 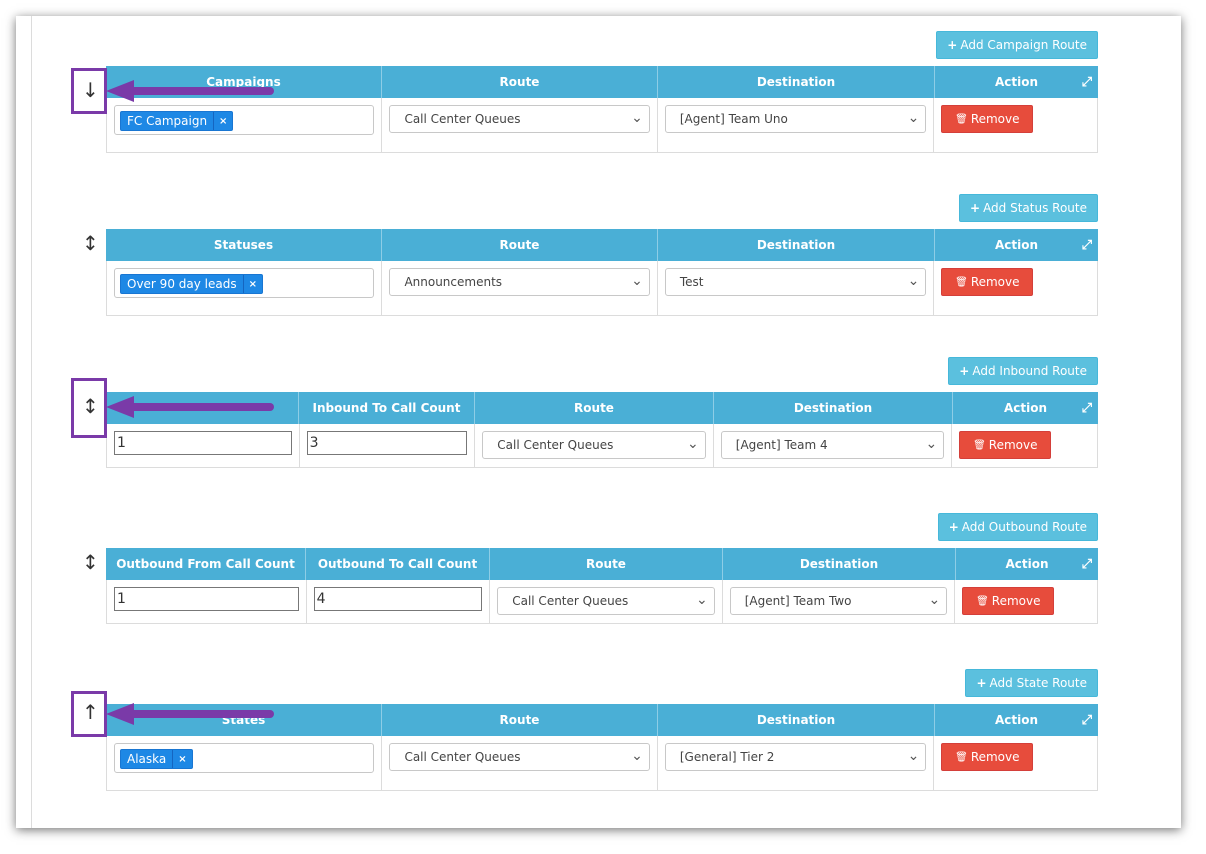 I want to click on outbound-to-input: 4, so click(x=398, y=599).